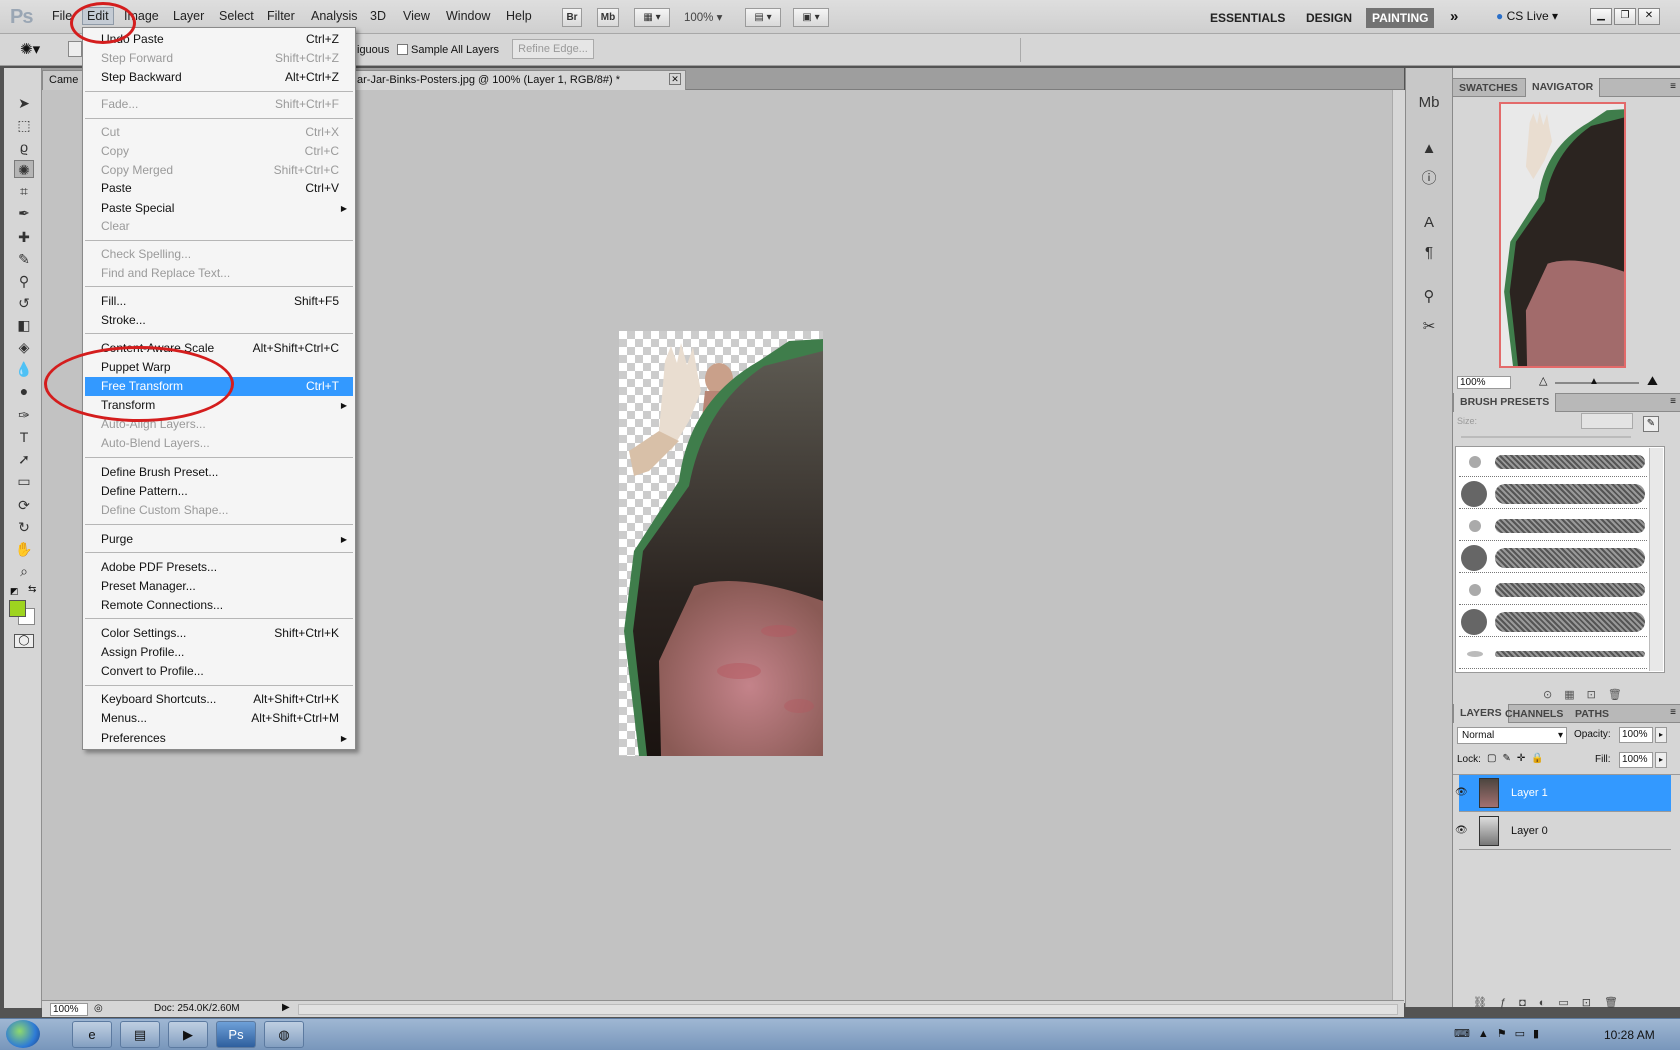 The height and width of the screenshot is (1050, 1680). I want to click on mini-bridge-panel-icon: Mb, so click(1429, 103).